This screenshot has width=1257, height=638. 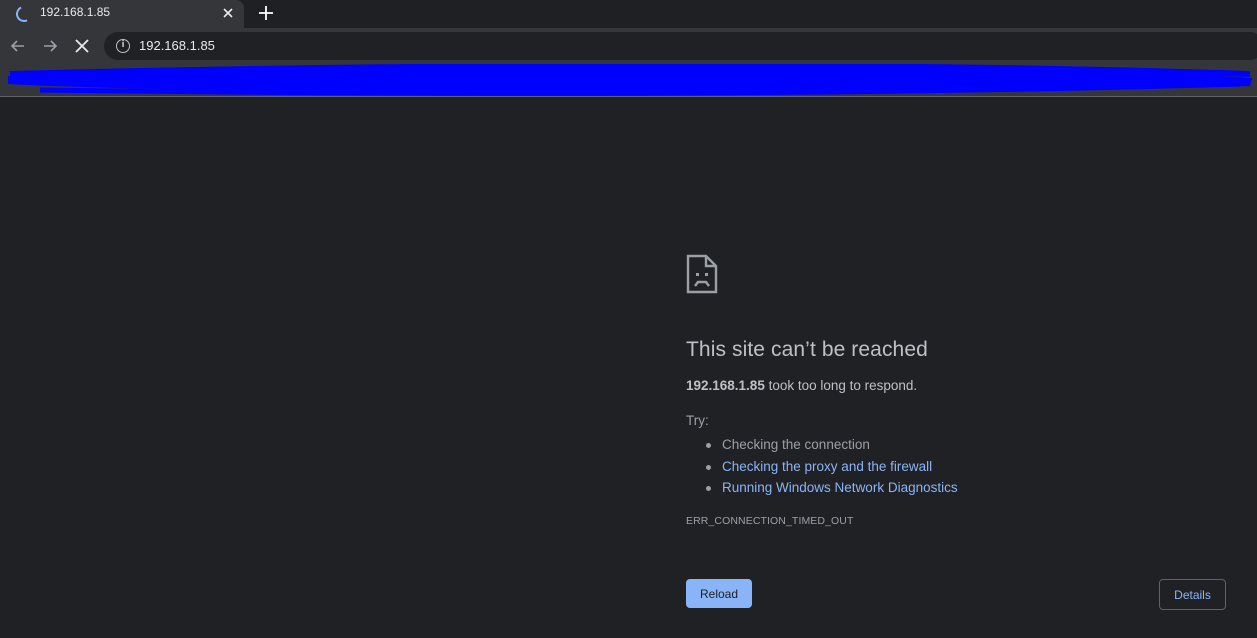 I want to click on error-host: 192.168.1.85, so click(x=725, y=385).